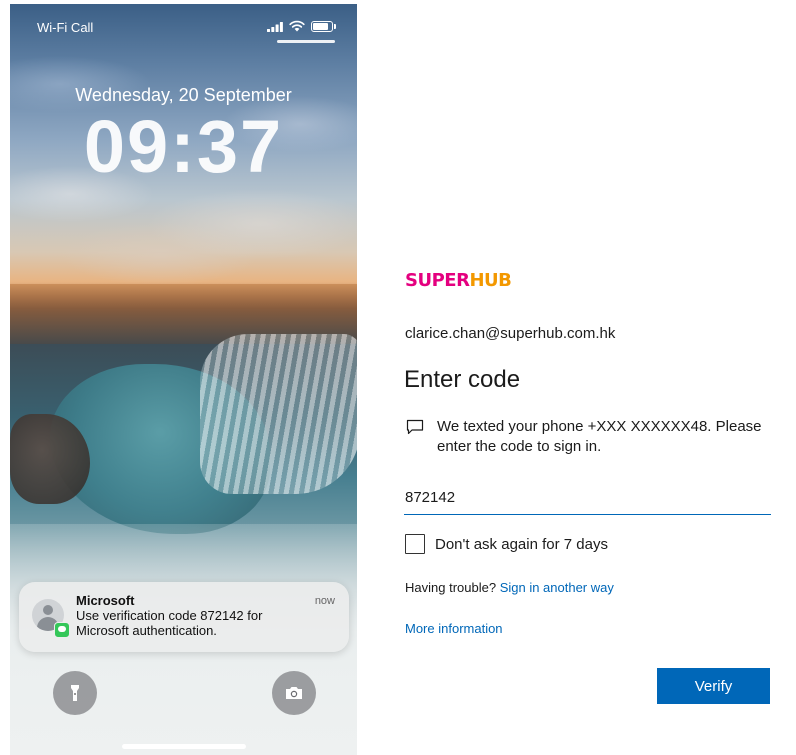 Image resolution: width=796 pixels, height=755 pixels. What do you see at coordinates (510, 333) in the screenshot?
I see `account-email: clarice.chan@superhub.com.hk` at bounding box center [510, 333].